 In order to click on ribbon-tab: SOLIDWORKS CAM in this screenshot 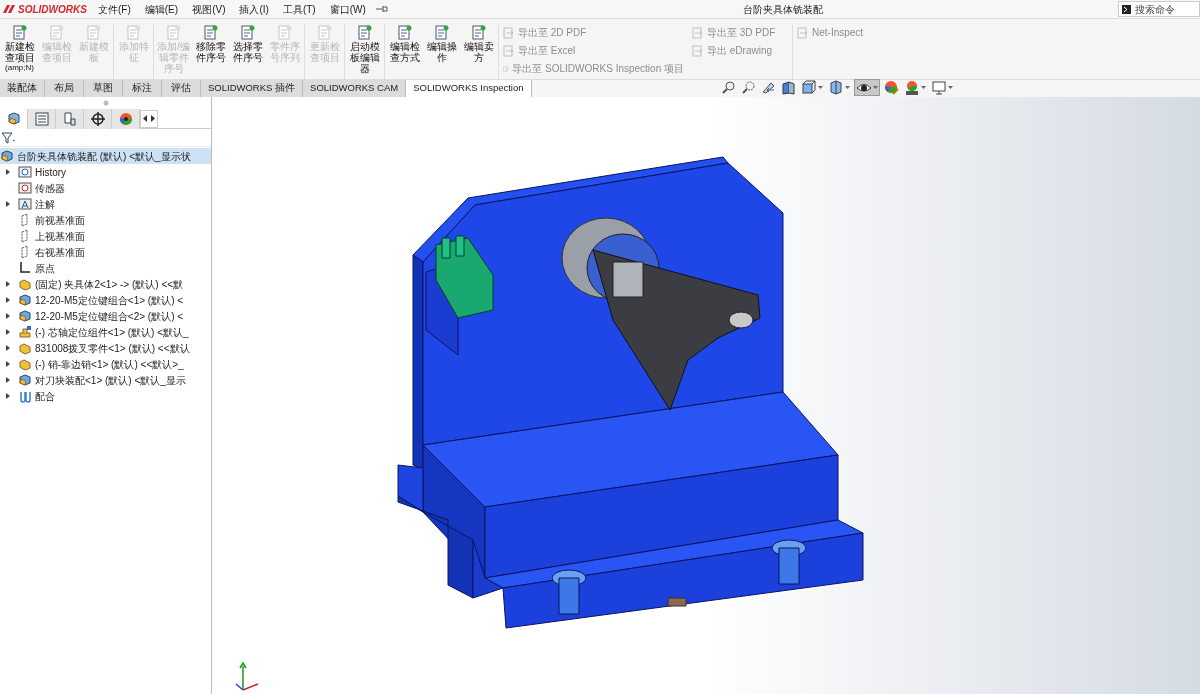, I will do `click(355, 88)`.